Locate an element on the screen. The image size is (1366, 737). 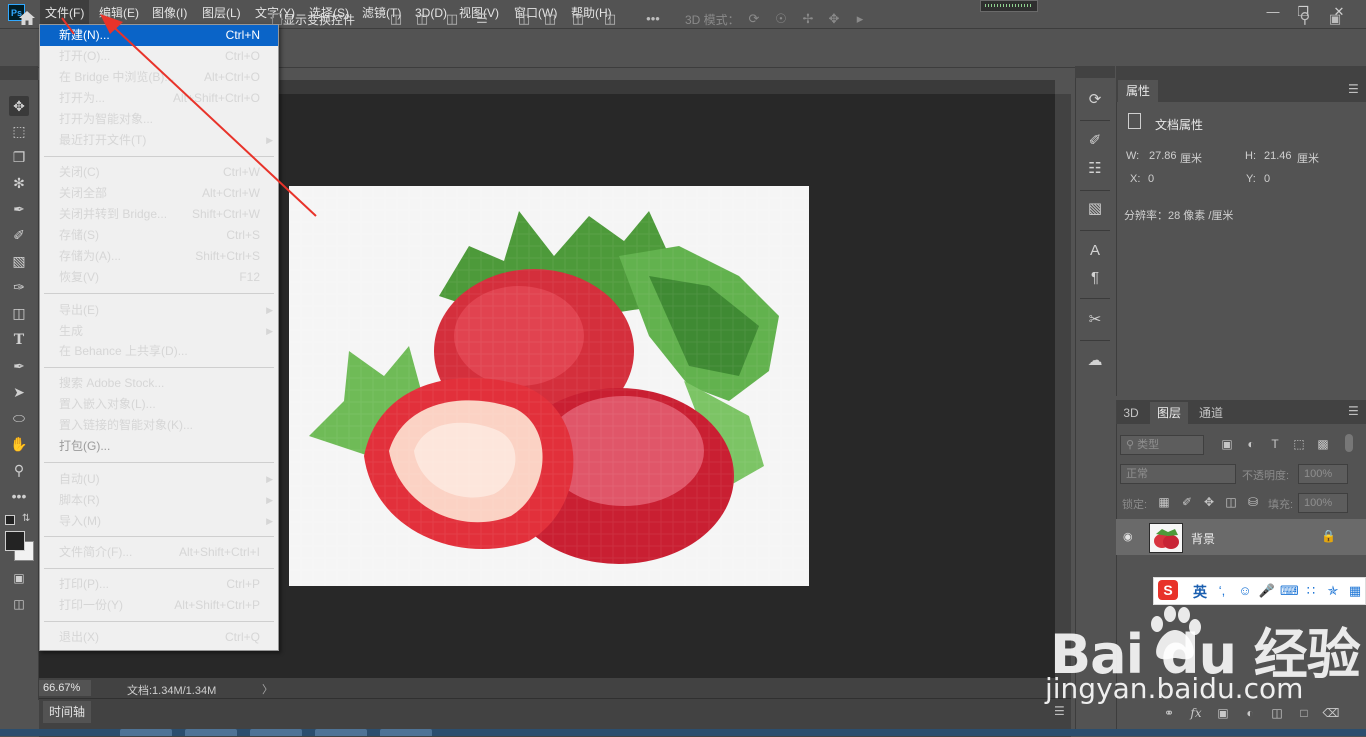
lock-all-icon: ⛁ is located at coordinates (1253, 502).